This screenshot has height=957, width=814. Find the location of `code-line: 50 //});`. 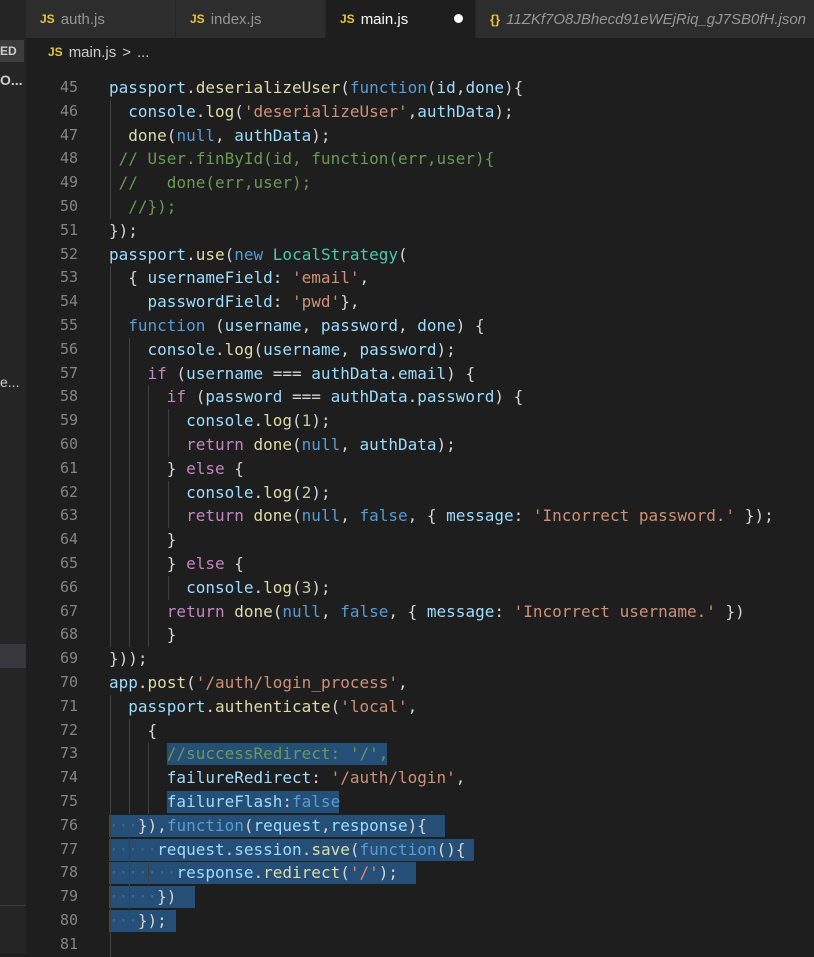

code-line: 50 //}); is located at coordinates (420, 207).